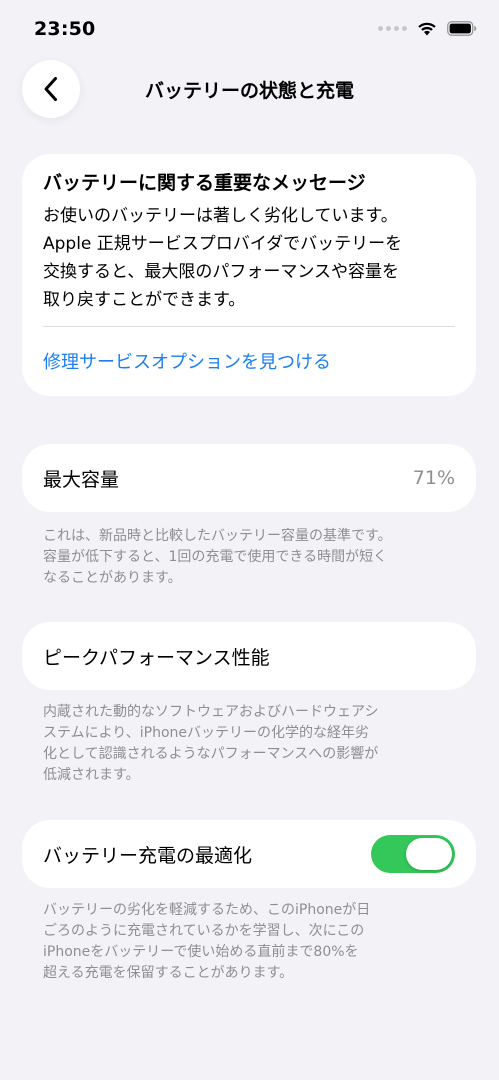  I want to click on signal-icon, so click(392, 28).